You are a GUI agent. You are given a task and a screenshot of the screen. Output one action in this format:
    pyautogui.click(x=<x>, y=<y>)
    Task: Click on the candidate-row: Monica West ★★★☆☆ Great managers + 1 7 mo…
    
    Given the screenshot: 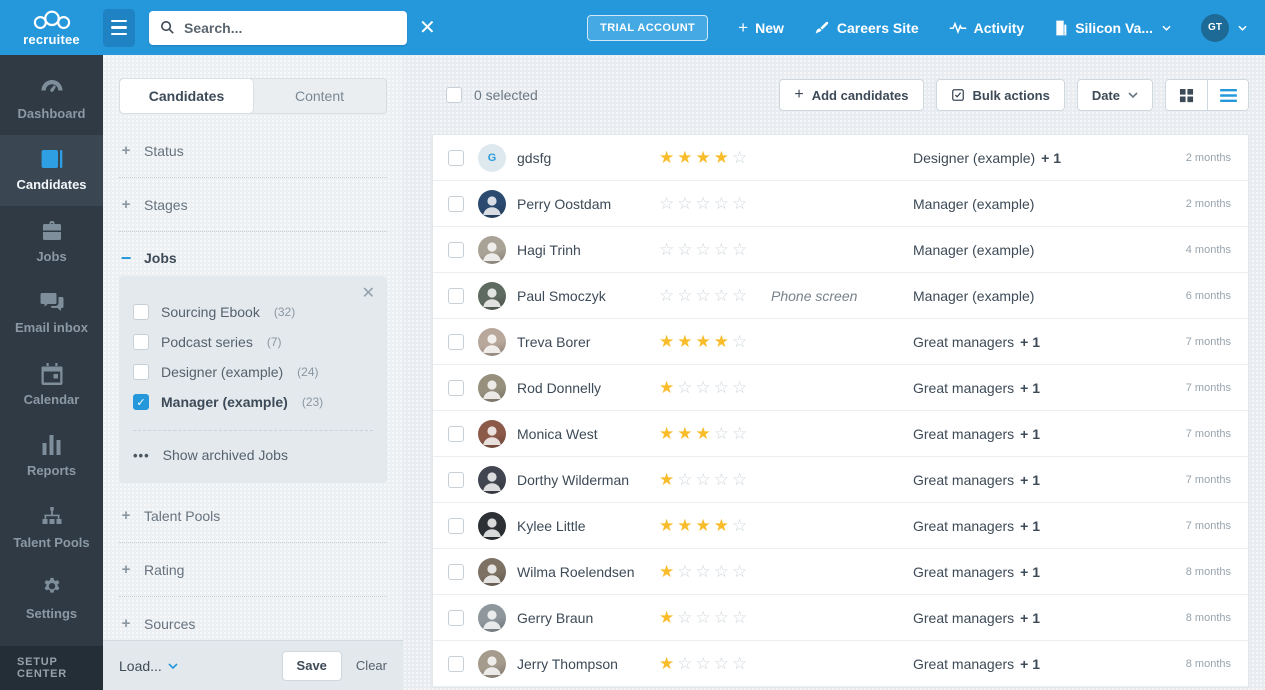 What is the action you would take?
    pyautogui.click(x=840, y=434)
    